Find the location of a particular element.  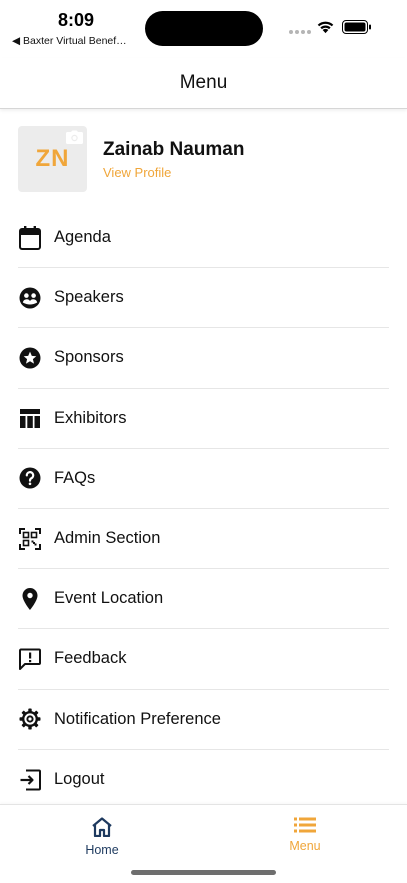

list-menu-icon is located at coordinates (305, 825).